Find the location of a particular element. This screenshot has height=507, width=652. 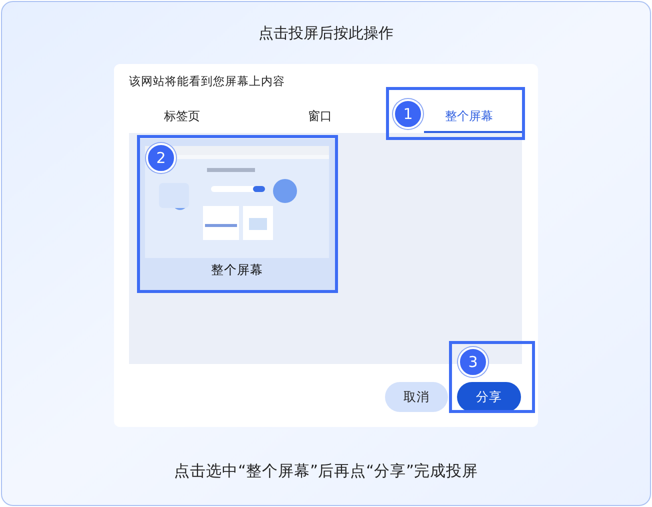

dialog-heading: 该网站将能看到您屏幕上内容 is located at coordinates (207, 81).